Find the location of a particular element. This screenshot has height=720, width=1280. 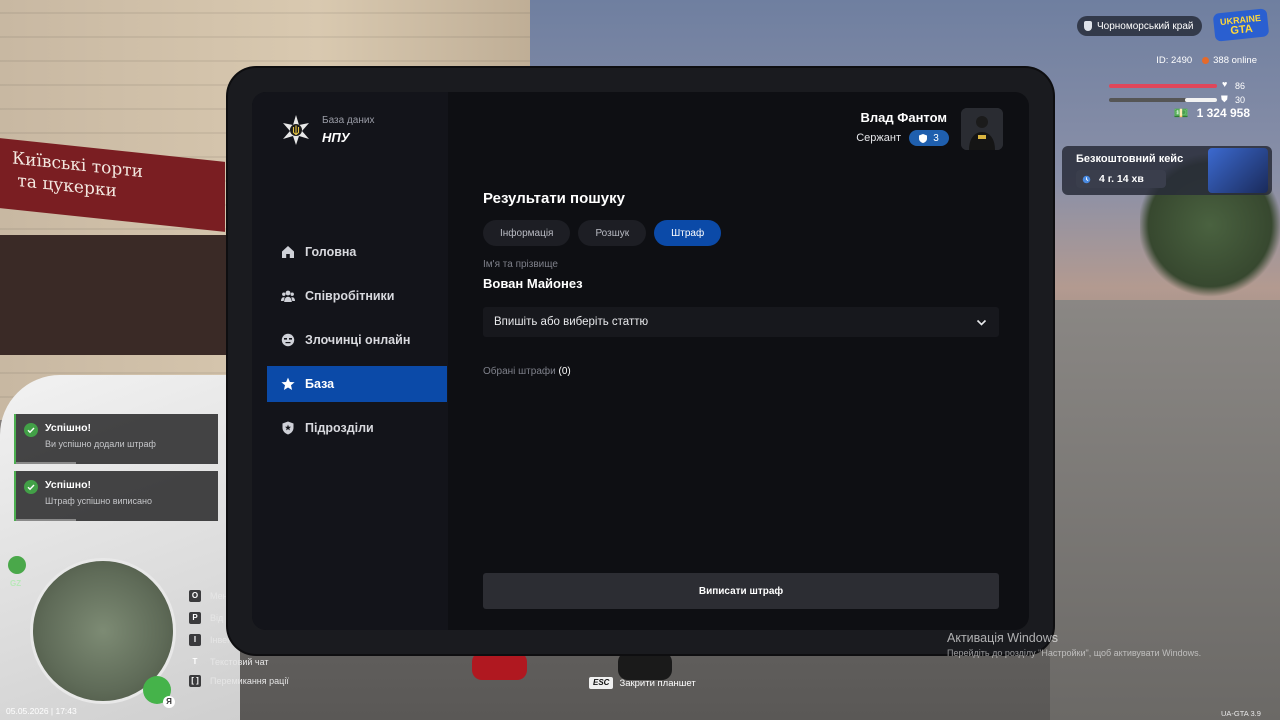

date-time: 05.05.2026 | 17:43 is located at coordinates (41, 711).